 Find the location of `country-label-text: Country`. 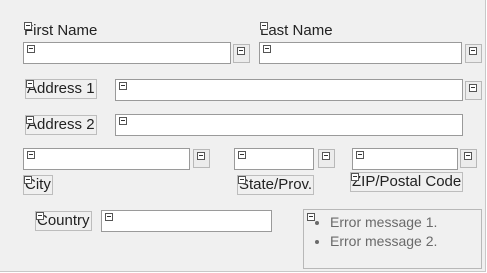

country-label-text: Country is located at coordinates (63, 220).